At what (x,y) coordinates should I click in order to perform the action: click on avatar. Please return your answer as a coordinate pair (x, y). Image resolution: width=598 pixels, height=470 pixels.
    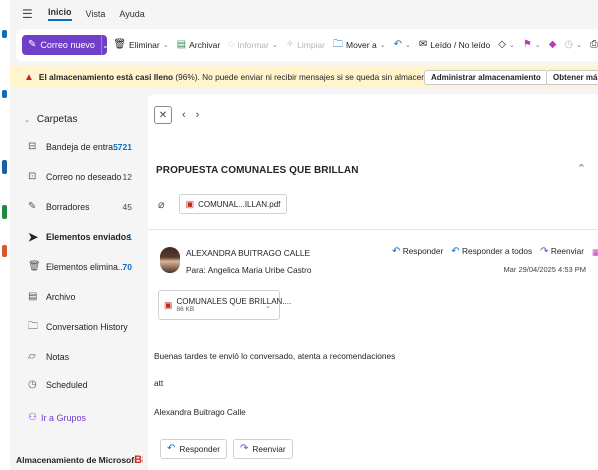
    Looking at the image, I should click on (170, 260).